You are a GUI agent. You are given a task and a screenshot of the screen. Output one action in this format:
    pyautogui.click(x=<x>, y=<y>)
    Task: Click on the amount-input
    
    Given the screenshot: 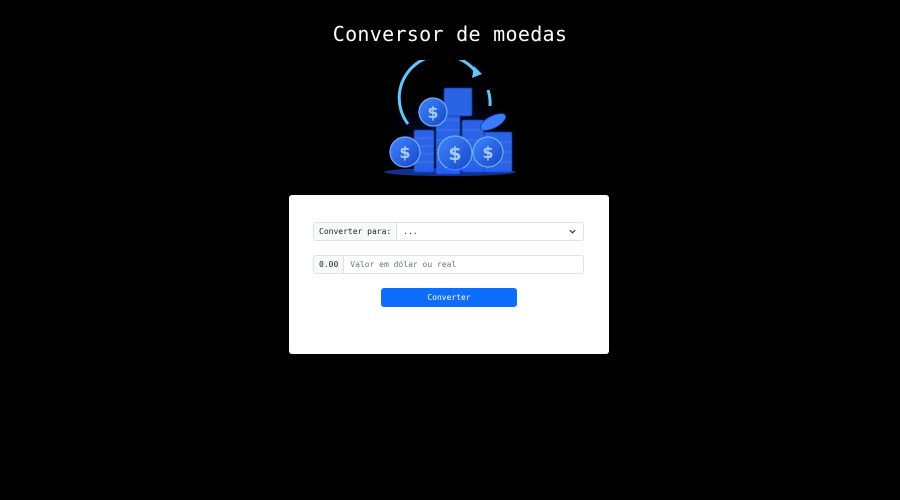 What is the action you would take?
    pyautogui.click(x=463, y=264)
    